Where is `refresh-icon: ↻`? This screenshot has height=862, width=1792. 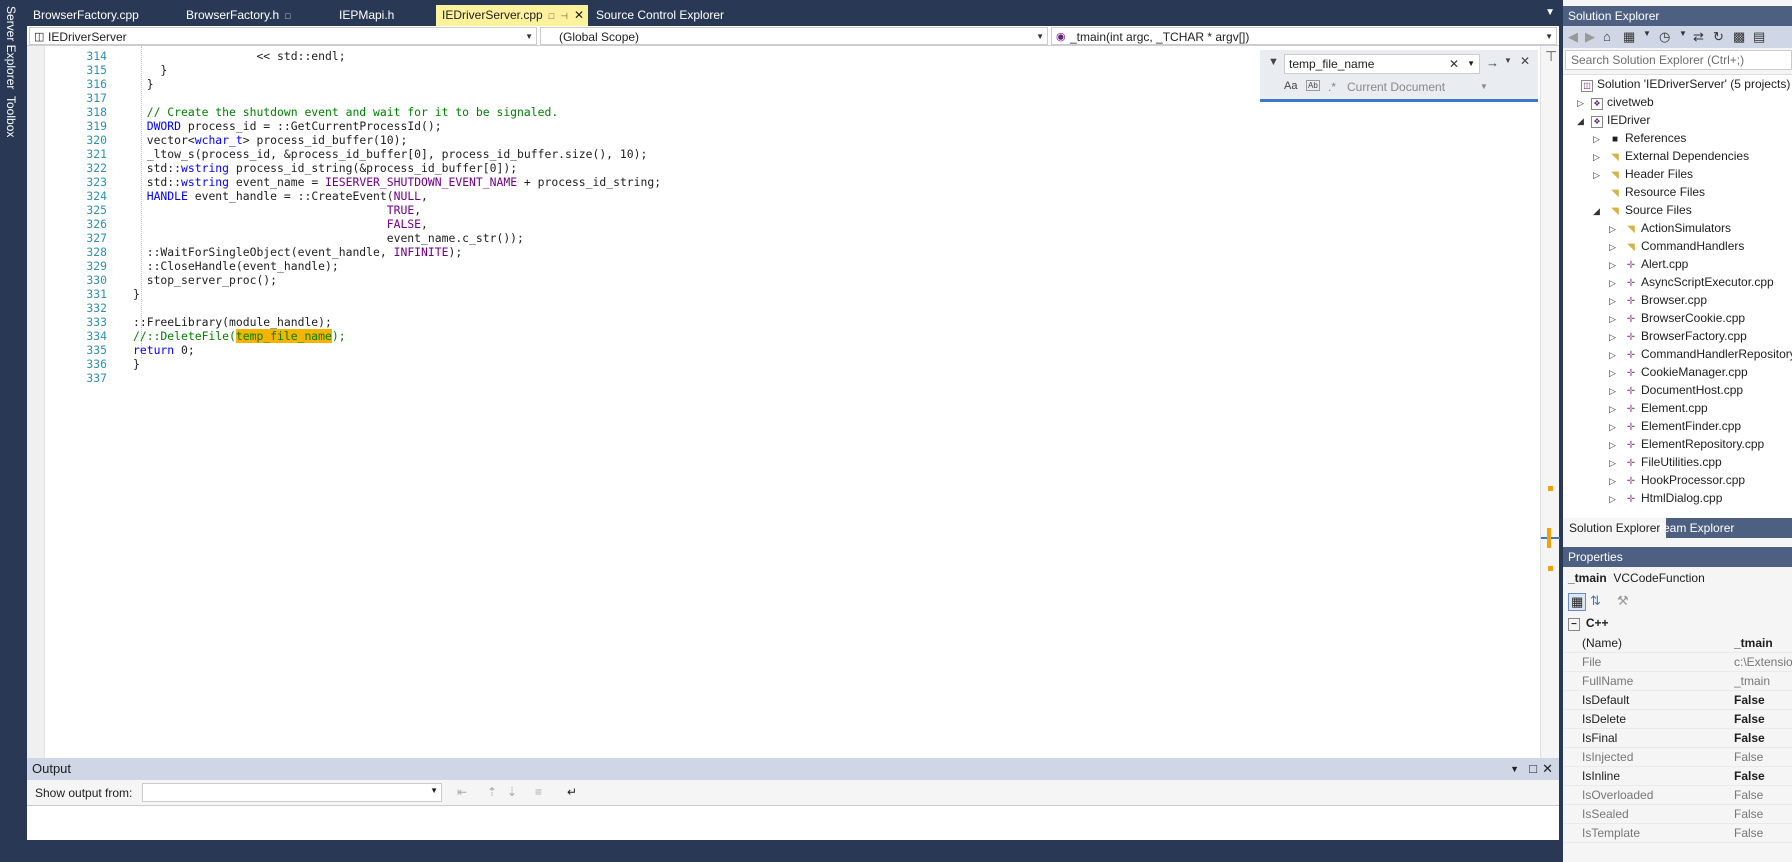
refresh-icon: ↻ is located at coordinates (1718, 37).